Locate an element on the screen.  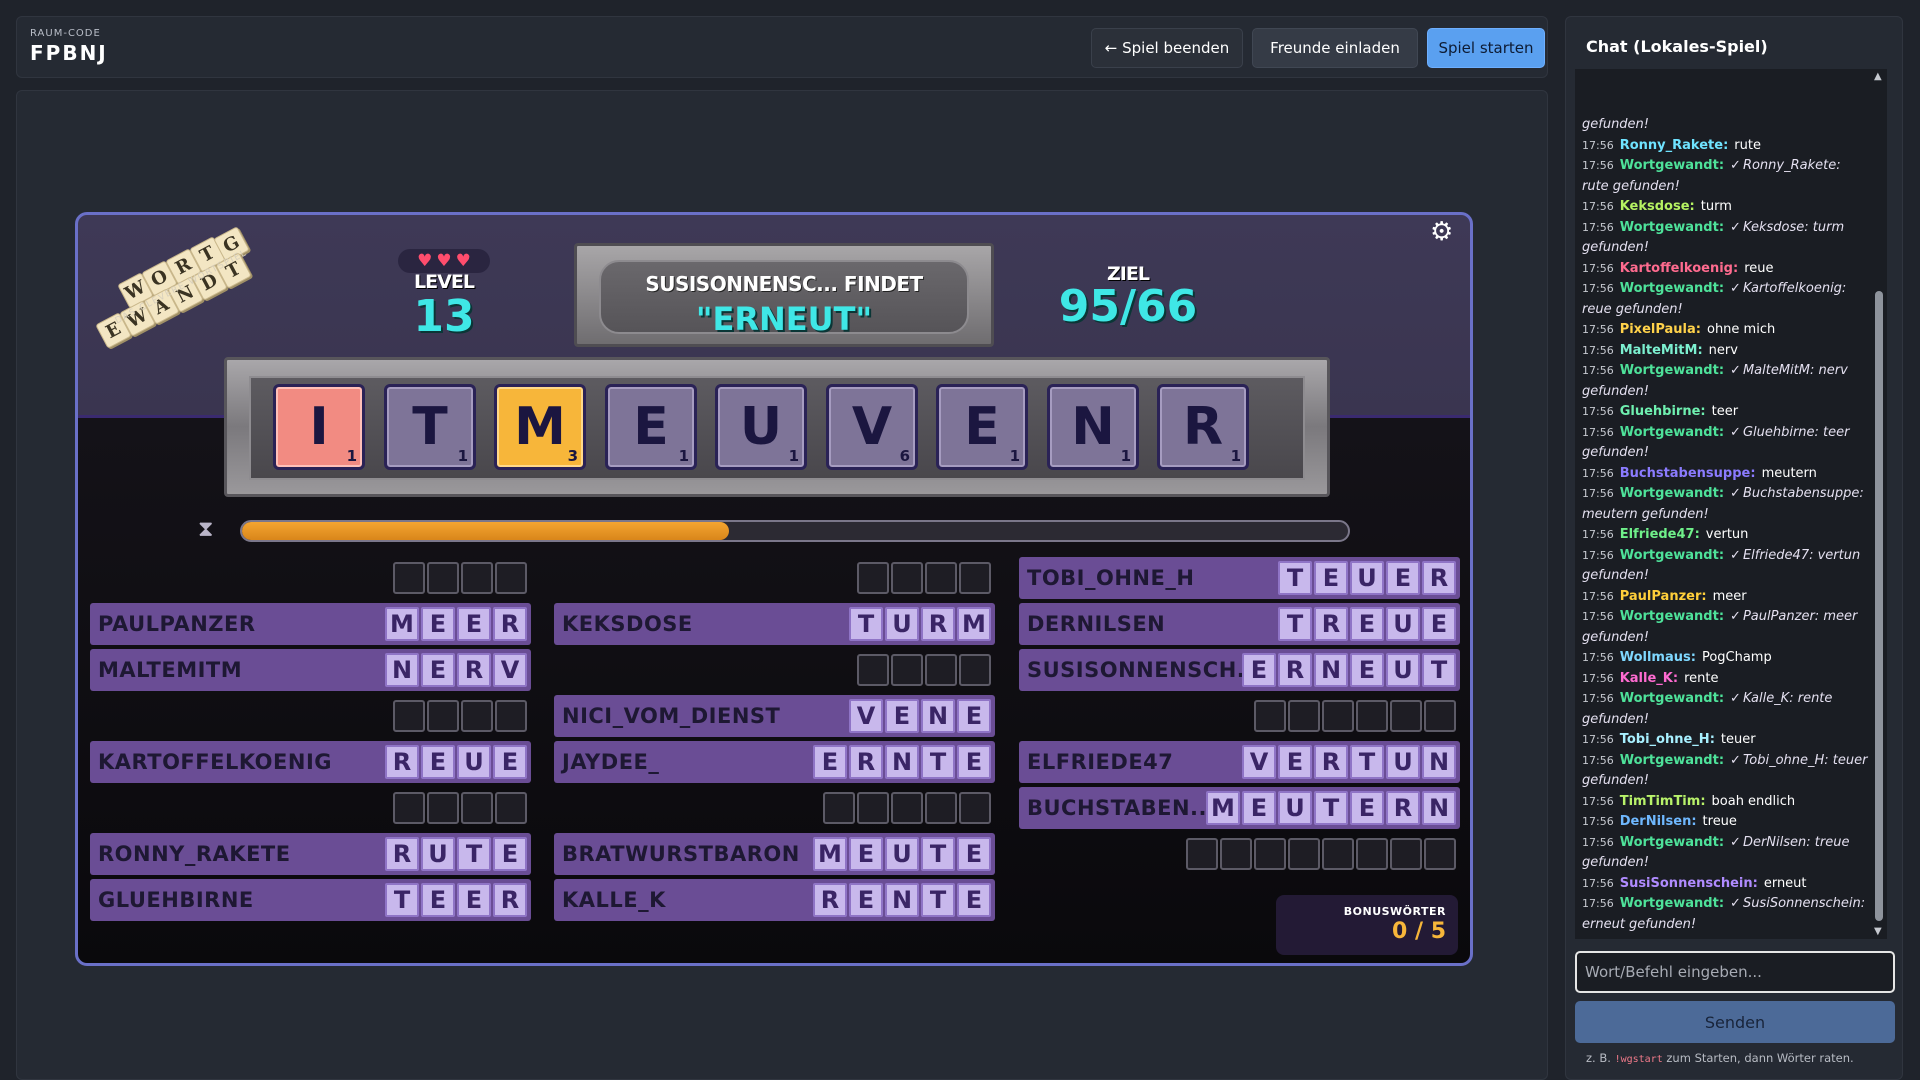
word-letters: TEUER is located at coordinates (1367, 578).